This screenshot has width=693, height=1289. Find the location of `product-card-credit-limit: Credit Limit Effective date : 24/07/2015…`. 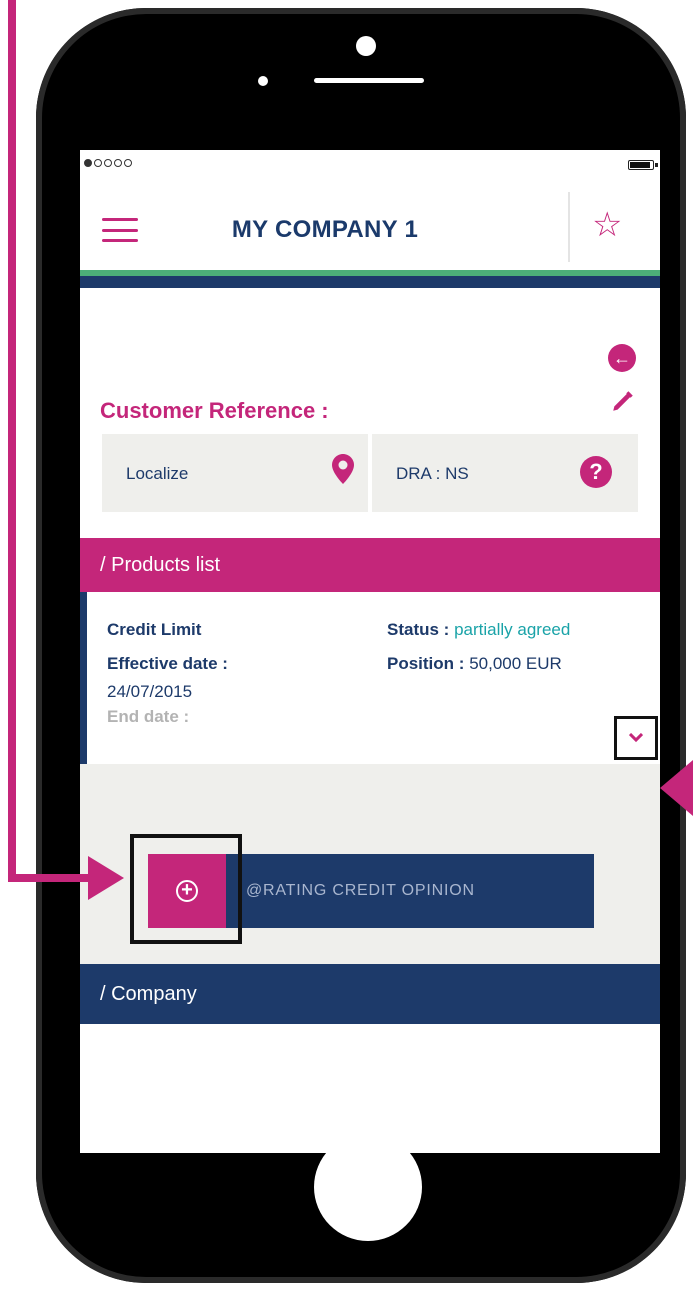

product-card-credit-limit: Credit Limit Effective date : 24/07/2015… is located at coordinates (370, 678).